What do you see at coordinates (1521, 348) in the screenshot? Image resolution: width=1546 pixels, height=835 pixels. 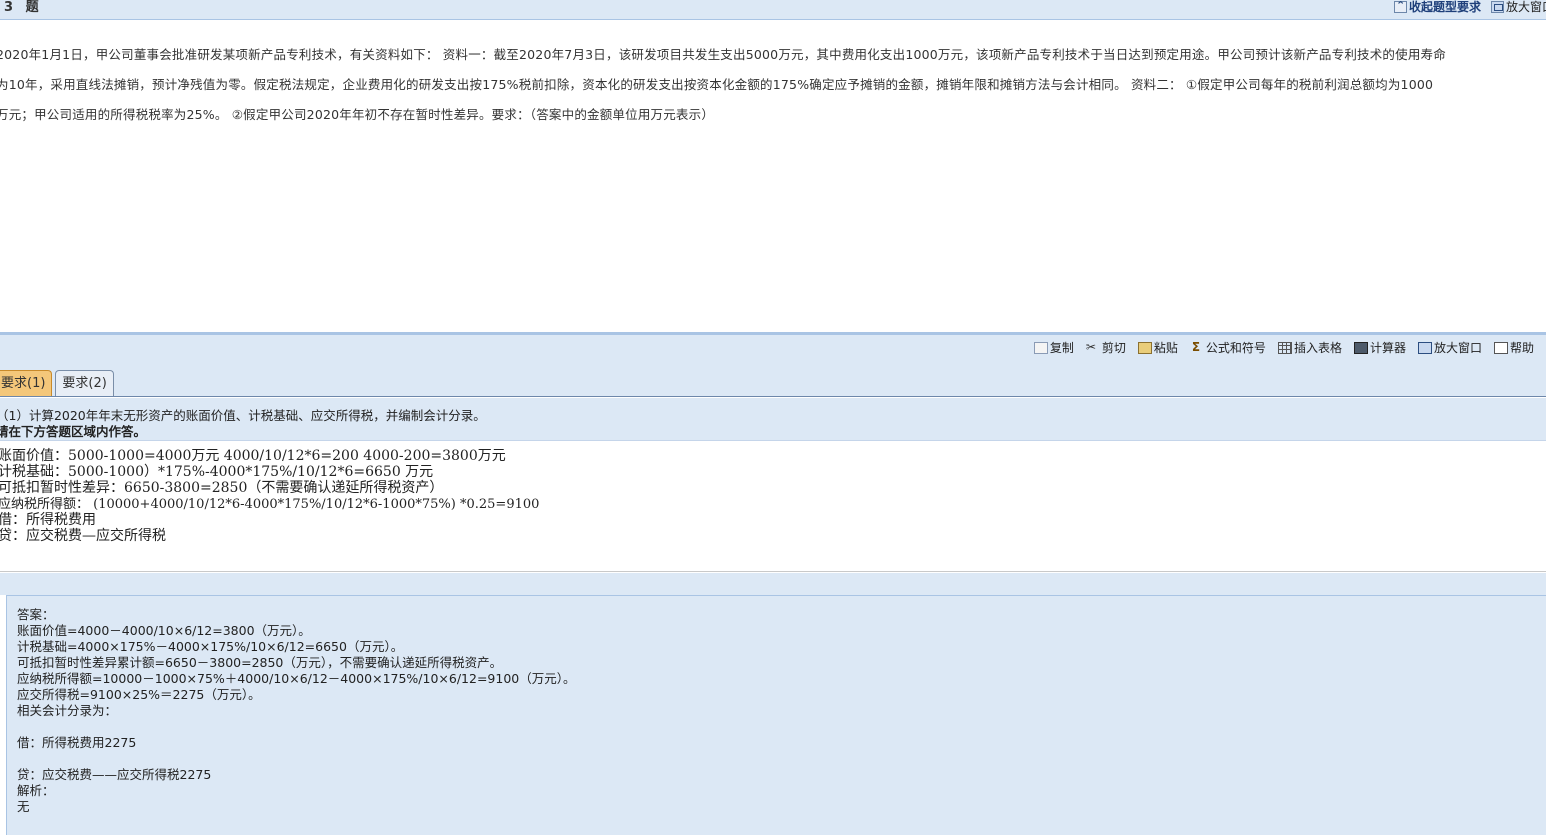 I see `help-label: 帮助` at bounding box center [1521, 348].